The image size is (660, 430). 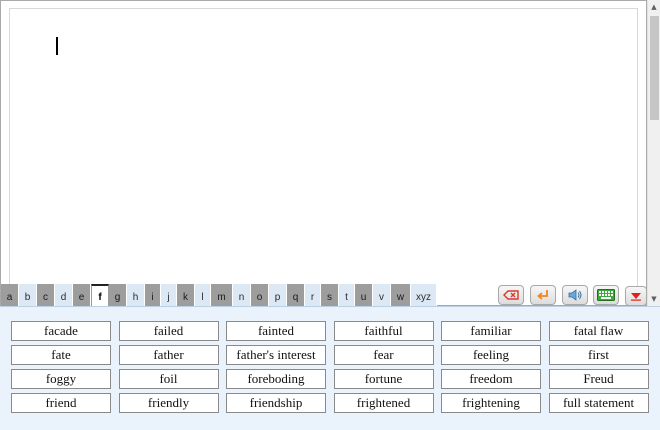 I want to click on word-button: father's interest, so click(x=276, y=355).